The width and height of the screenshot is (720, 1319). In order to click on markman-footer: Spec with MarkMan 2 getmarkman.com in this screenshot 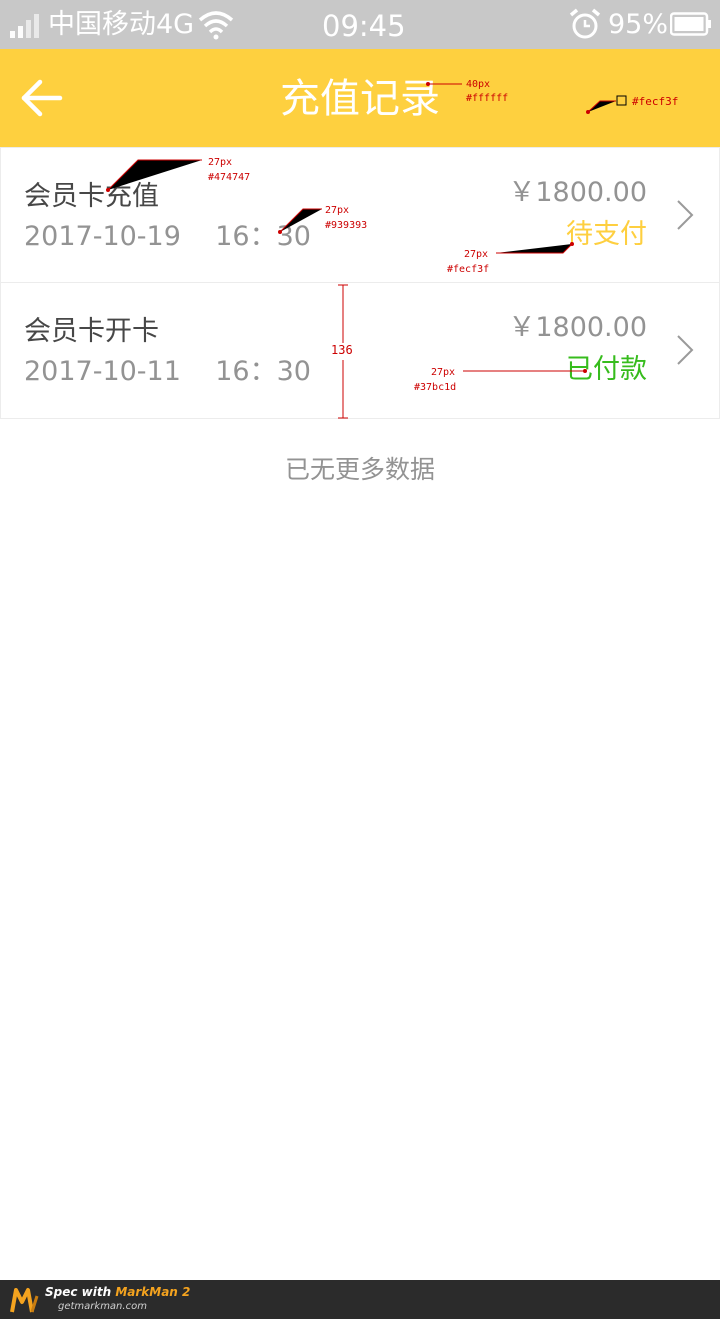, I will do `click(360, 1299)`.